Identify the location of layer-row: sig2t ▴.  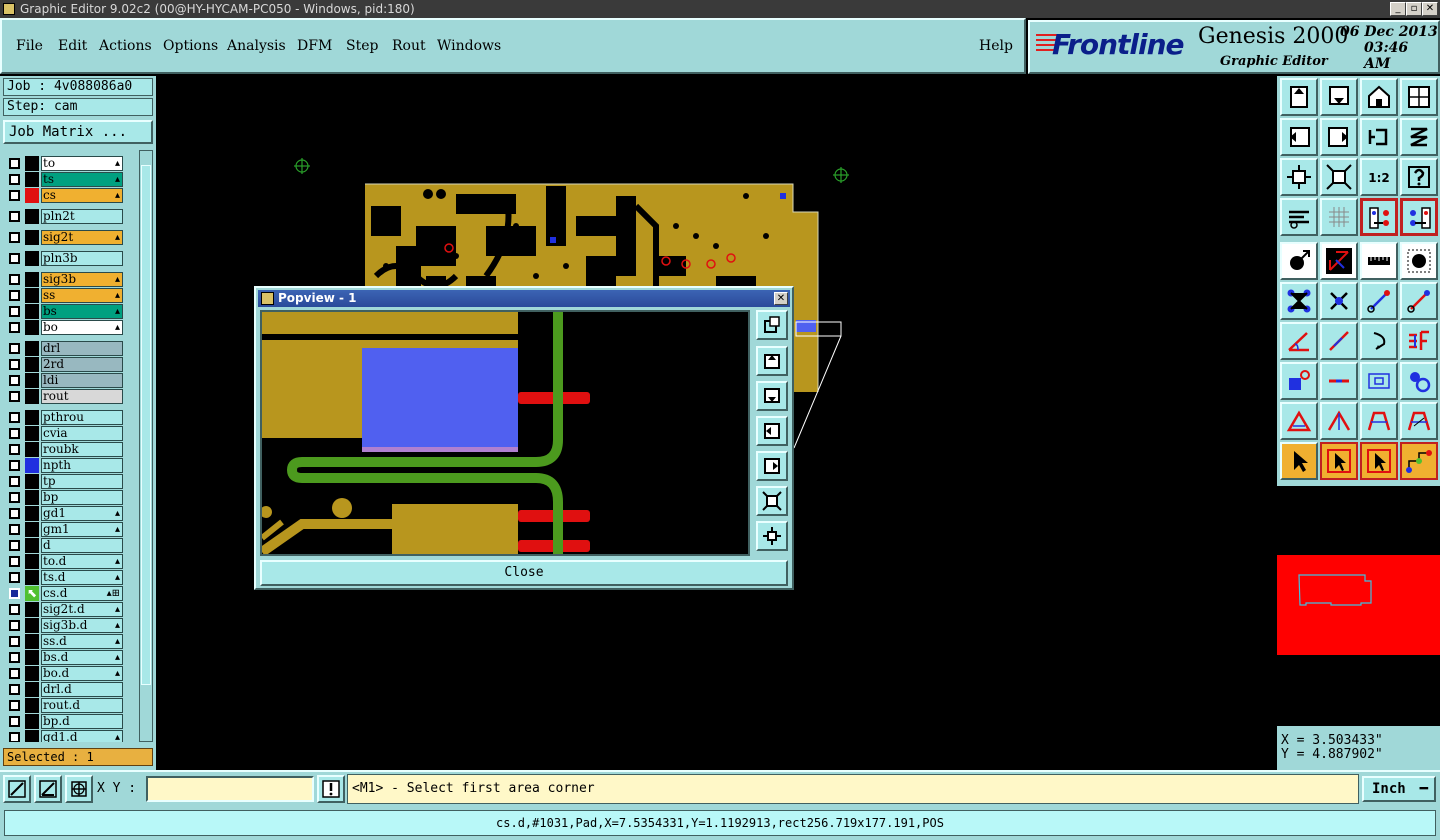
(65, 237).